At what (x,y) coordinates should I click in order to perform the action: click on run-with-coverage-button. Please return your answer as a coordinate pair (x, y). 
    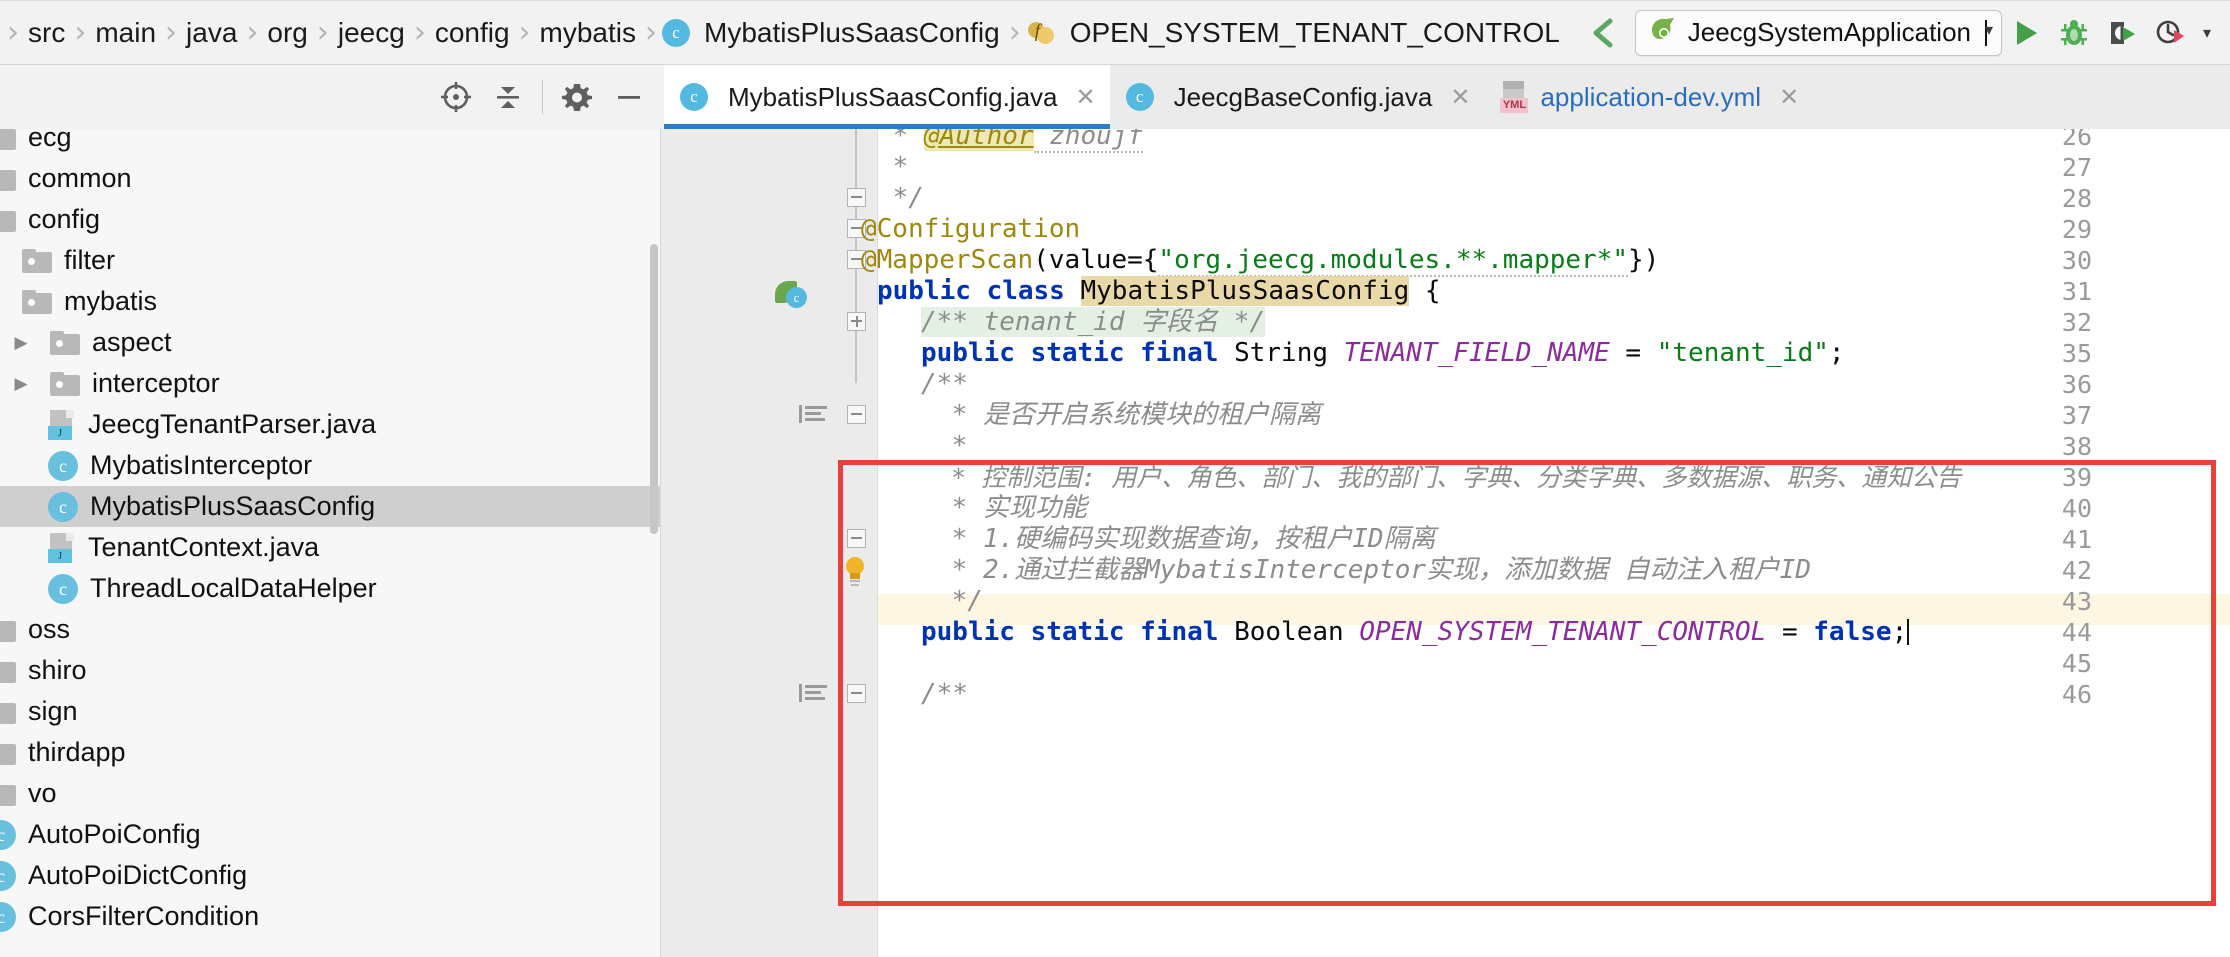
    Looking at the image, I should click on (2122, 33).